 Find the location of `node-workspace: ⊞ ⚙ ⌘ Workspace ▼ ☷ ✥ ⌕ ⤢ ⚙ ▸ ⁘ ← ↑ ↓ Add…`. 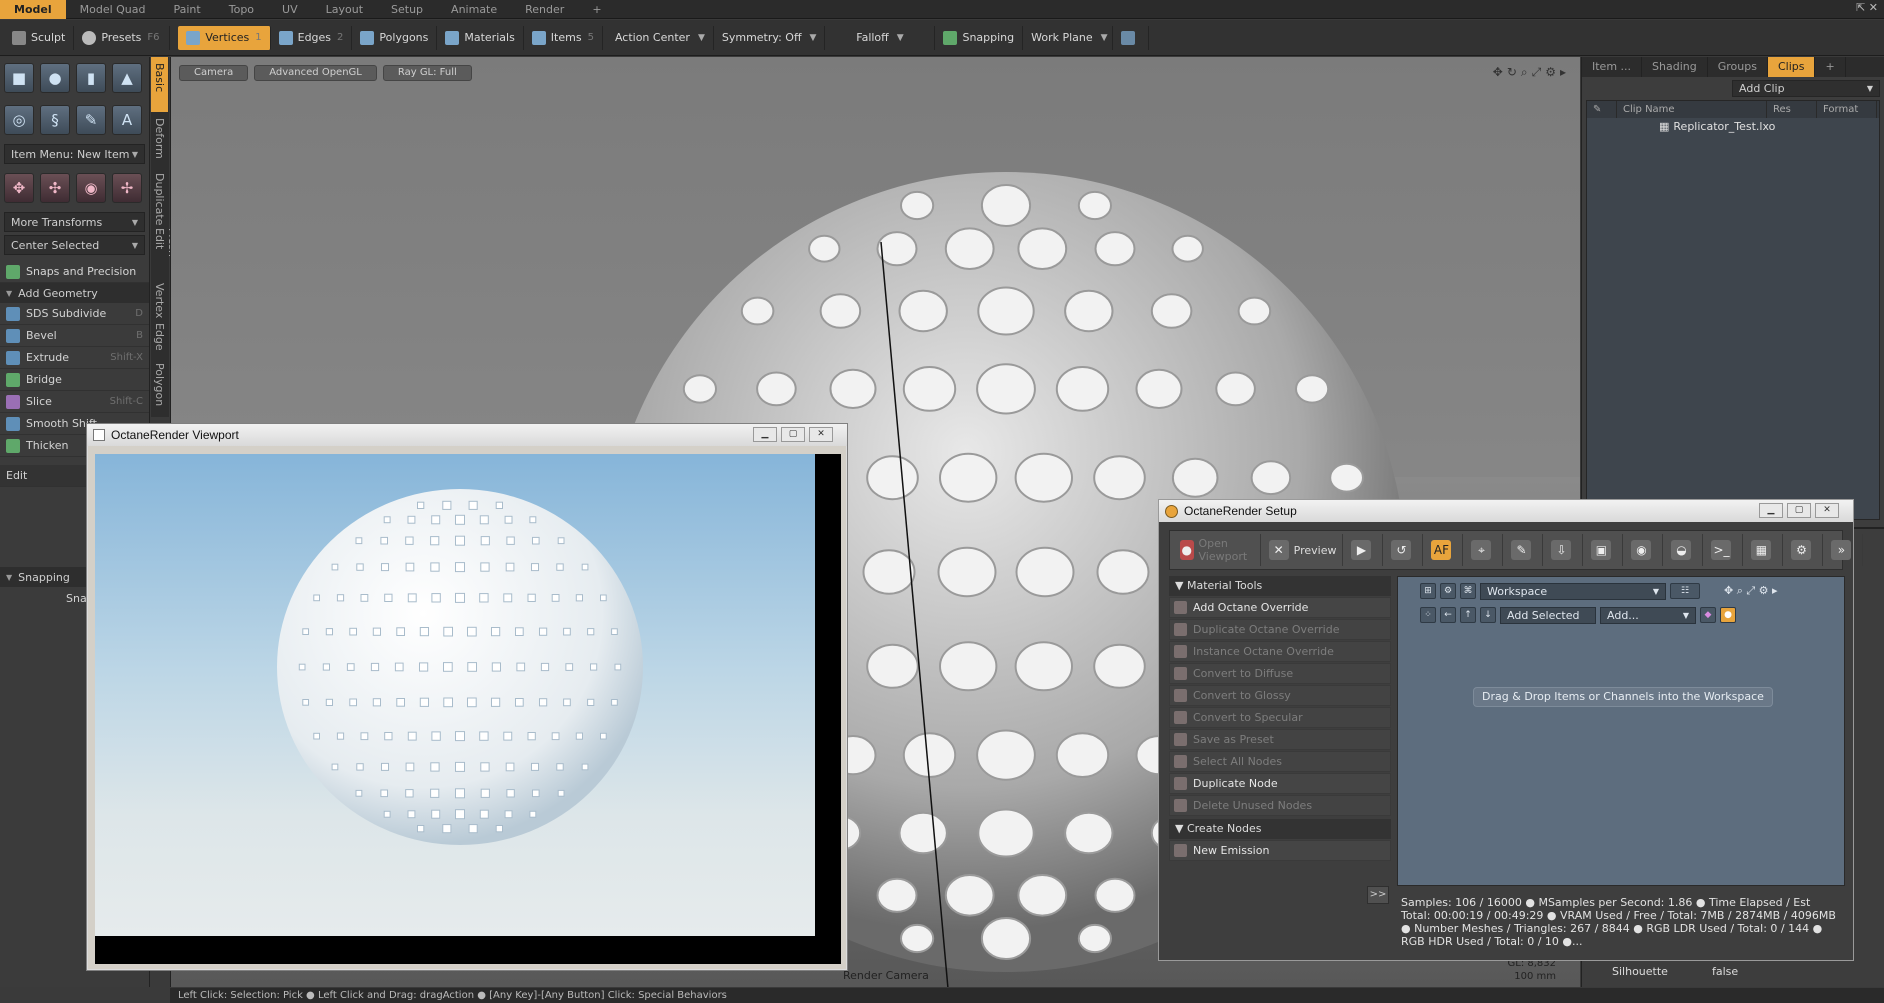

node-workspace: ⊞ ⚙ ⌘ Workspace ▼ ☷ ✥ ⌕ ⤢ ⚙ ▸ ⁘ ← ↑ ↓ Add… is located at coordinates (1621, 731).